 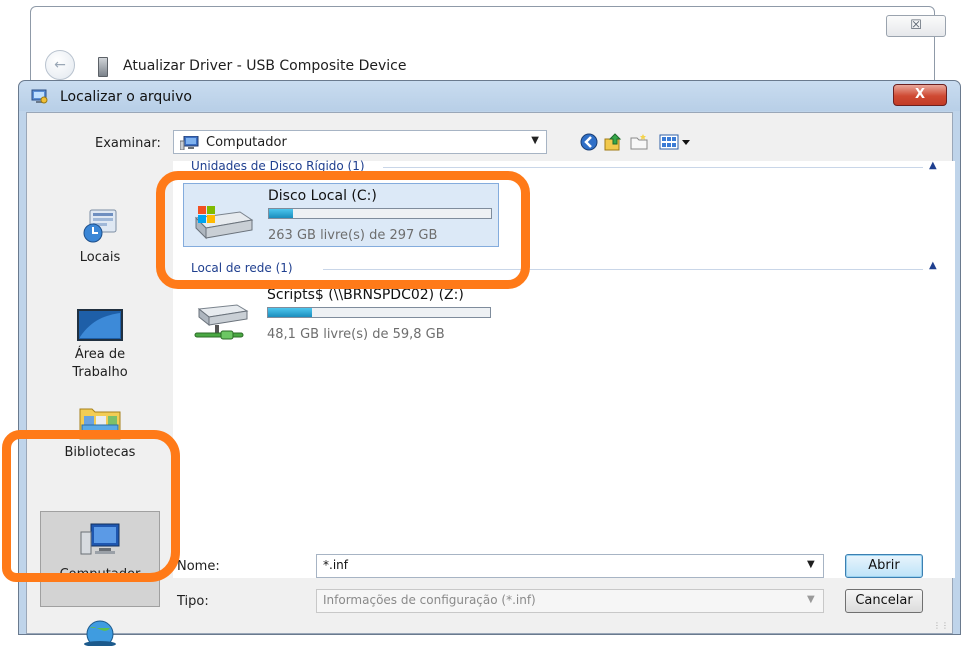 I want to click on desktop-icon, so click(x=100, y=325).